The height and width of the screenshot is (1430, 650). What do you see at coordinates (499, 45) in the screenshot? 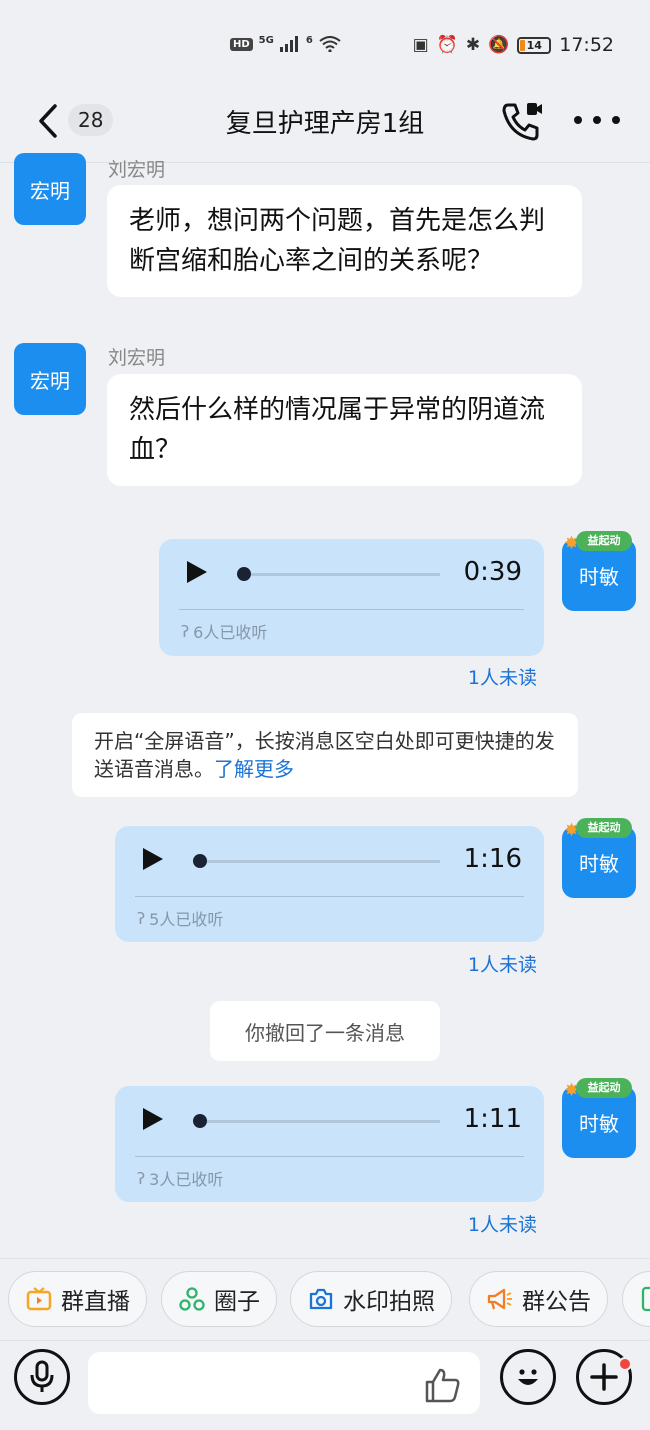
I see `mute-icon: 🔕` at bounding box center [499, 45].